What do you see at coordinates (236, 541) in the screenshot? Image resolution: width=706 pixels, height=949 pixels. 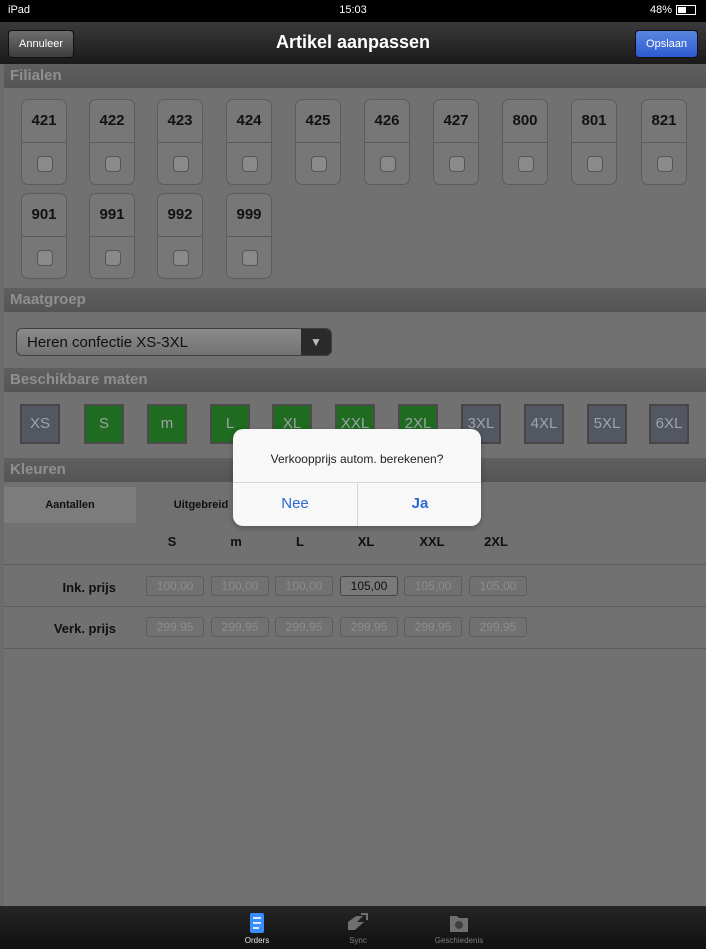 I see `column-header-m: m` at bounding box center [236, 541].